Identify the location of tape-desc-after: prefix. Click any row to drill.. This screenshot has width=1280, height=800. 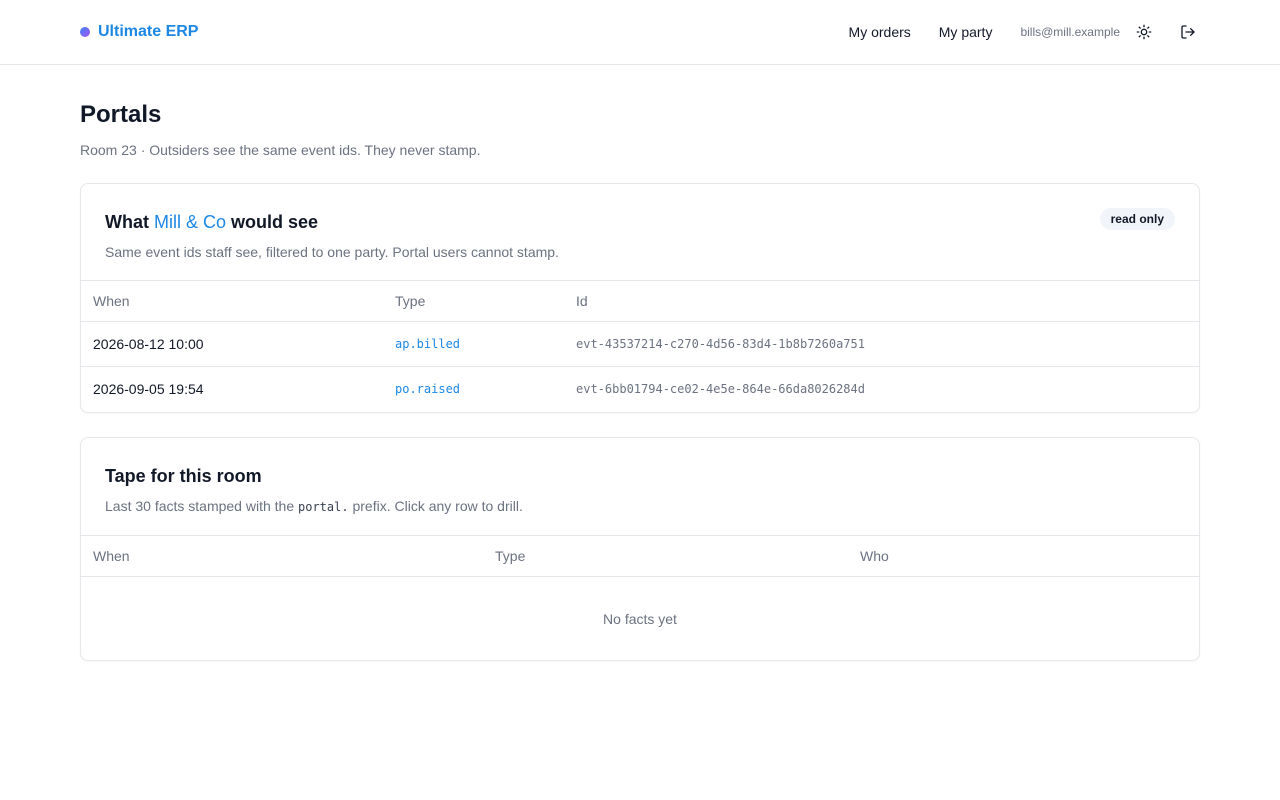
(435, 505).